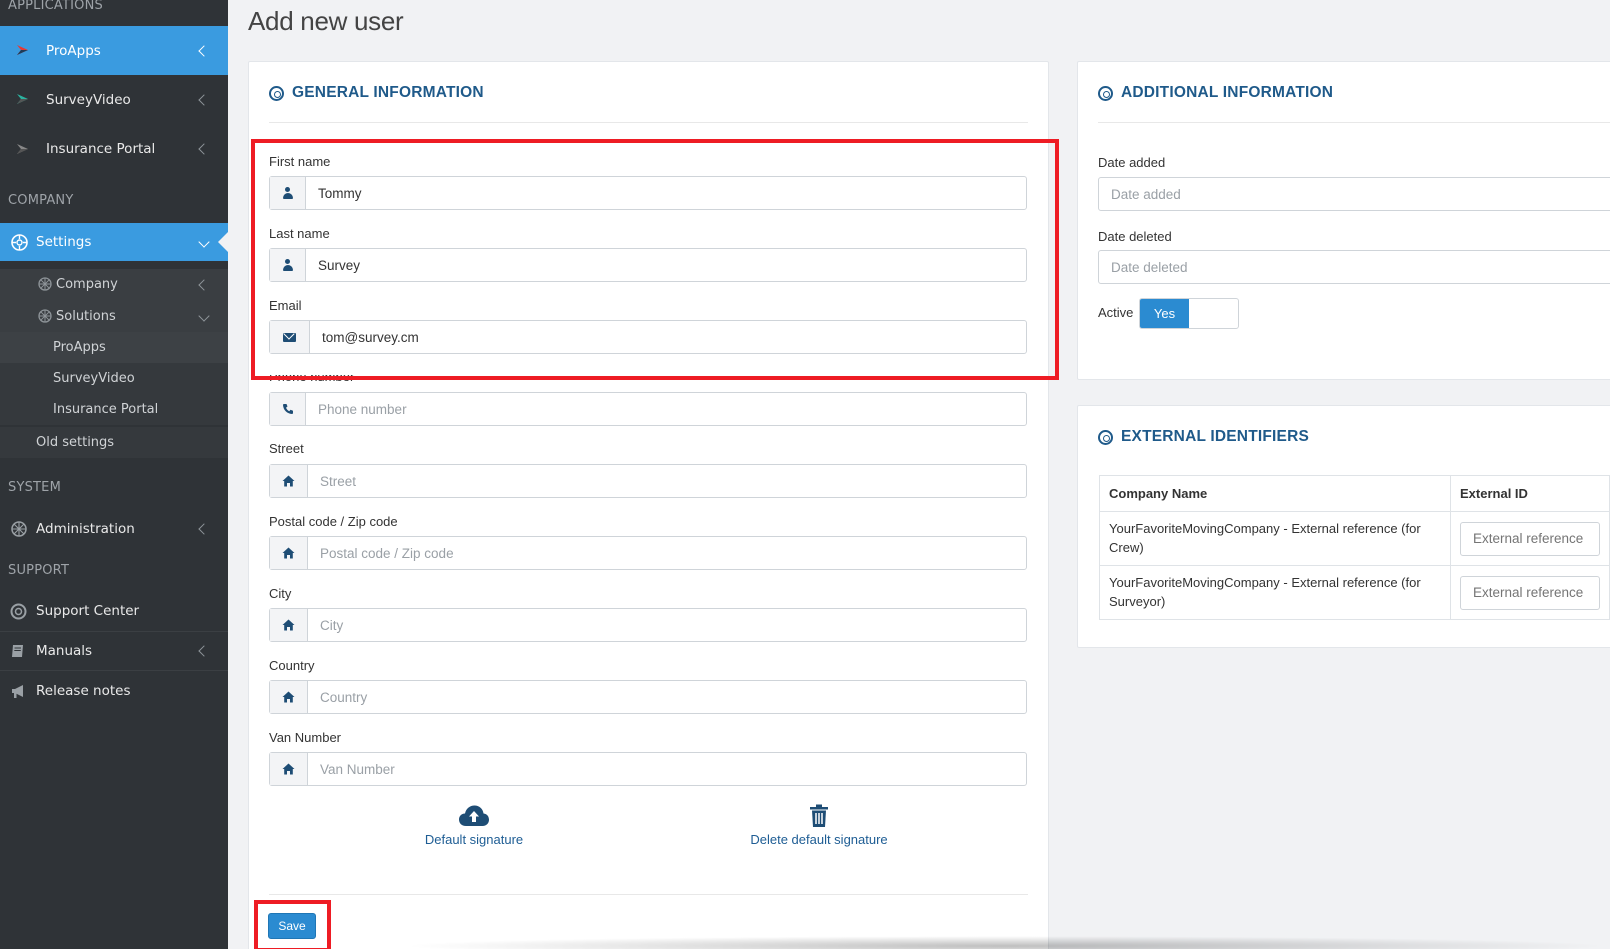  I want to click on postal-code-label: Postal code / Zip code, so click(333, 521).